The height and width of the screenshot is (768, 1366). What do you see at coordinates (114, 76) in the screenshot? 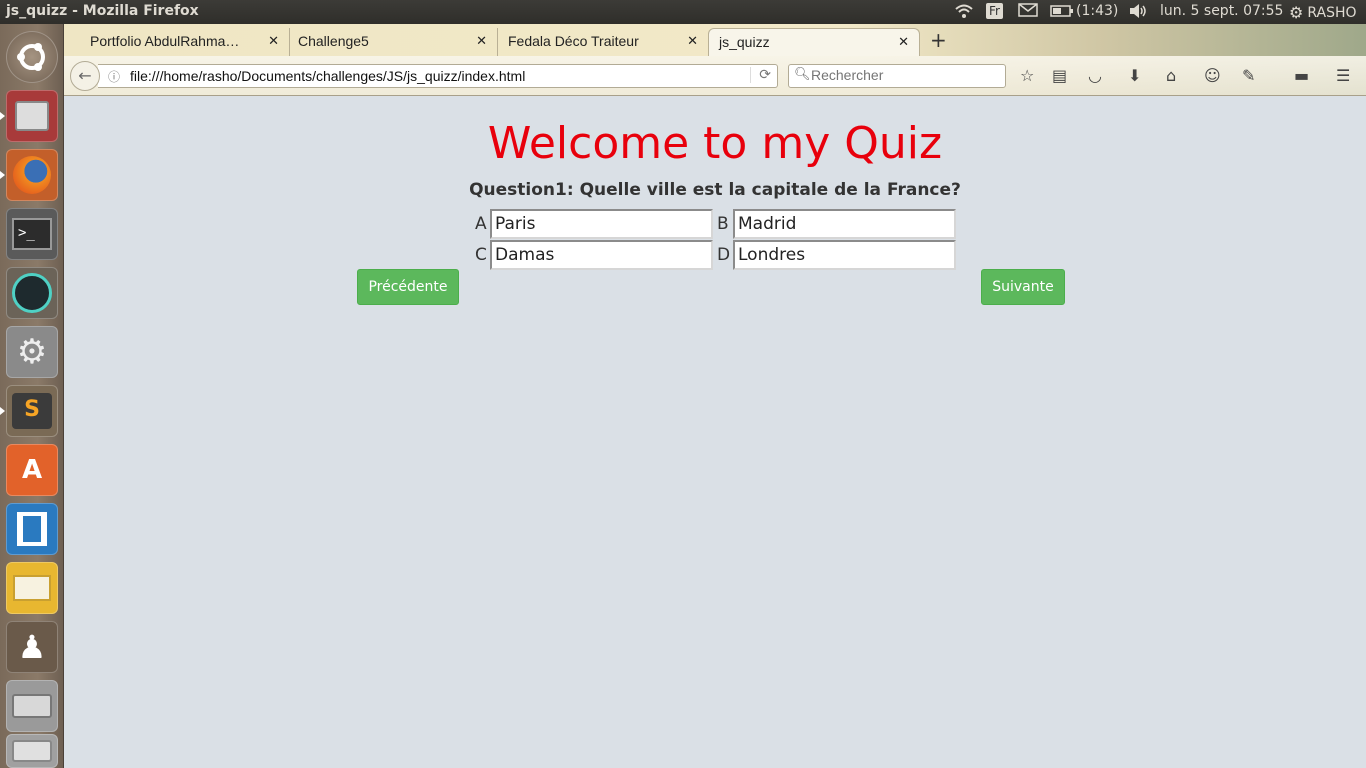
I see `info-icon: ⓘ` at bounding box center [114, 76].